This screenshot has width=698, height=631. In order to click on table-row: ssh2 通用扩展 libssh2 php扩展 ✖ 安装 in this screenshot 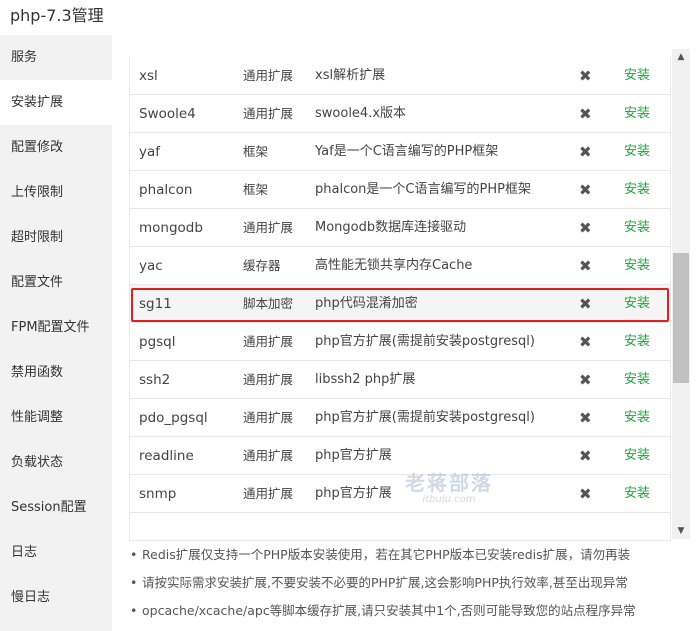, I will do `click(400, 380)`.